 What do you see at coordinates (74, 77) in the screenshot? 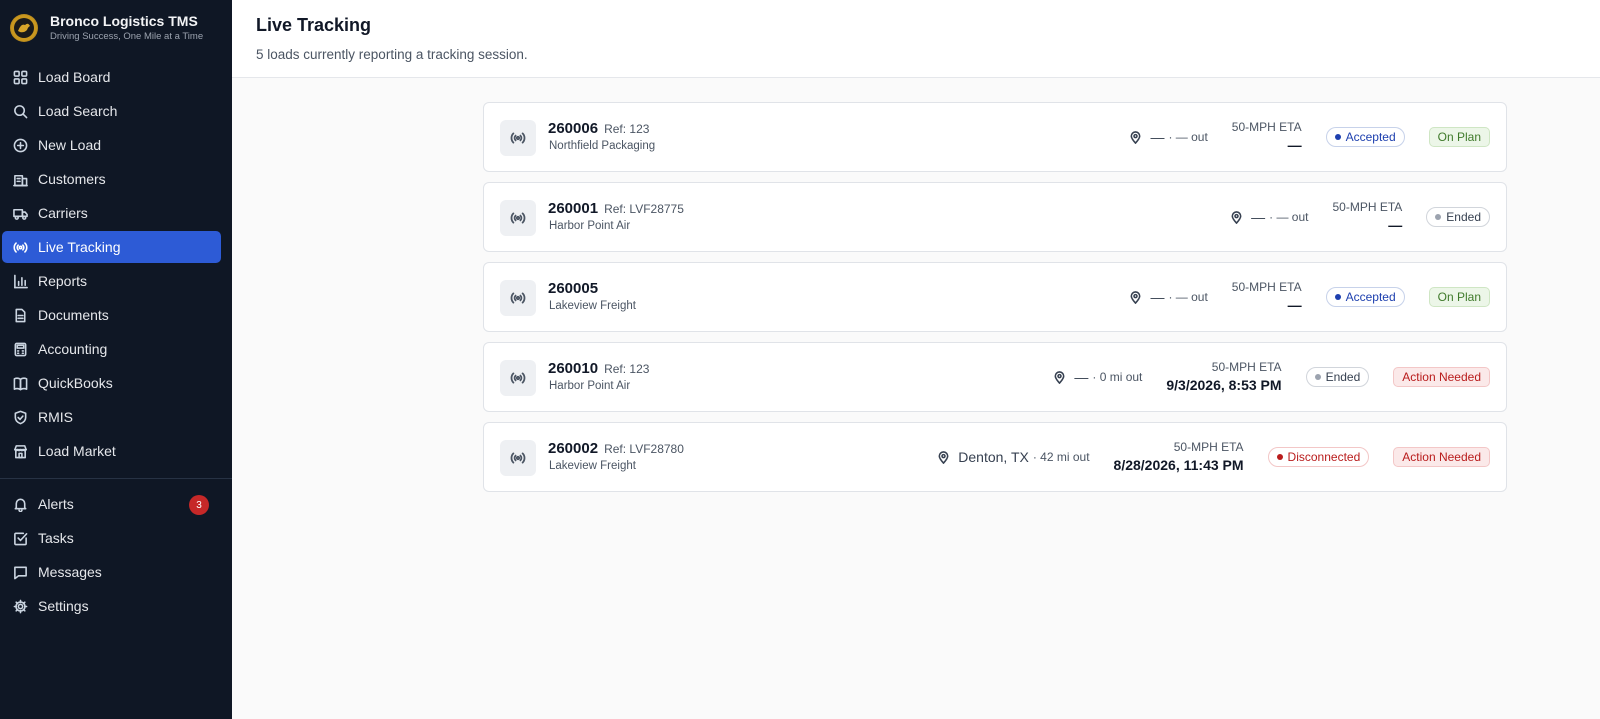
I see `sidebar-item-label: Load Board` at bounding box center [74, 77].